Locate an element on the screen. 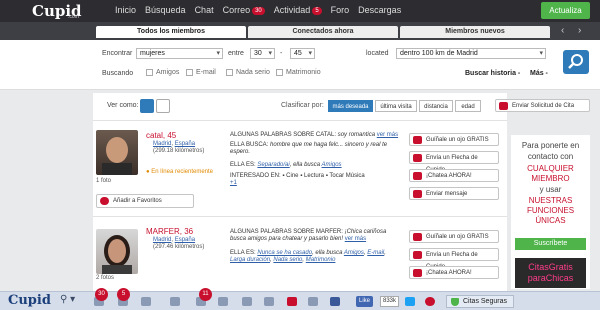 This screenshot has height=310, width=600. pinterest-icon is located at coordinates (430, 301).